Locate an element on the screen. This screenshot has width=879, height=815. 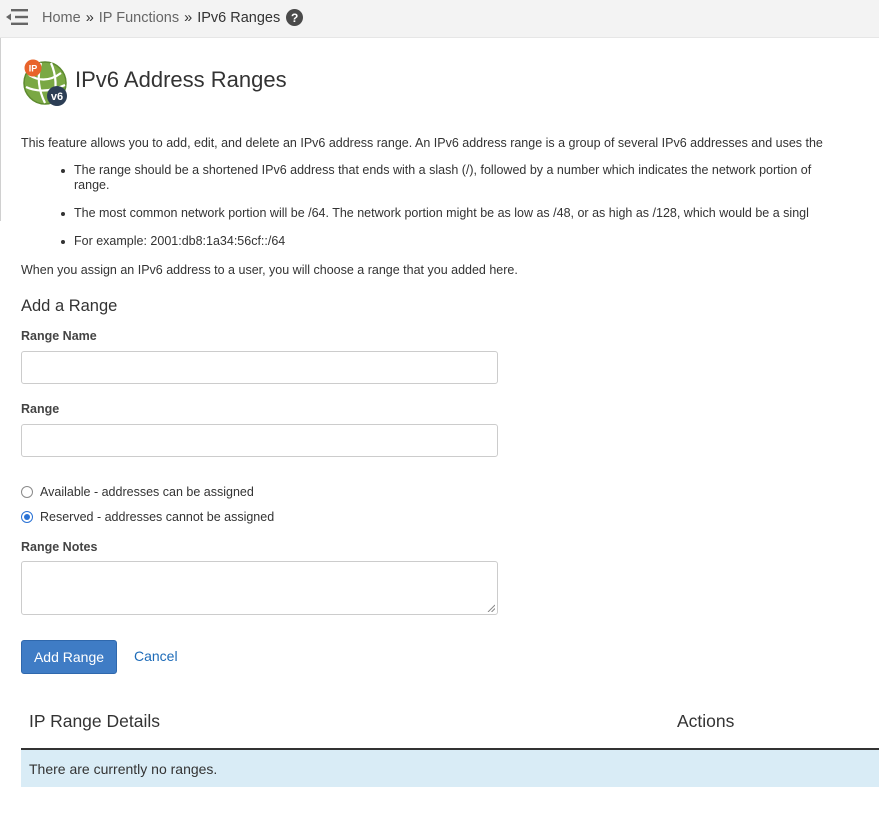
available-radio-option: Available - addresses can be assigned is located at coordinates (137, 492).